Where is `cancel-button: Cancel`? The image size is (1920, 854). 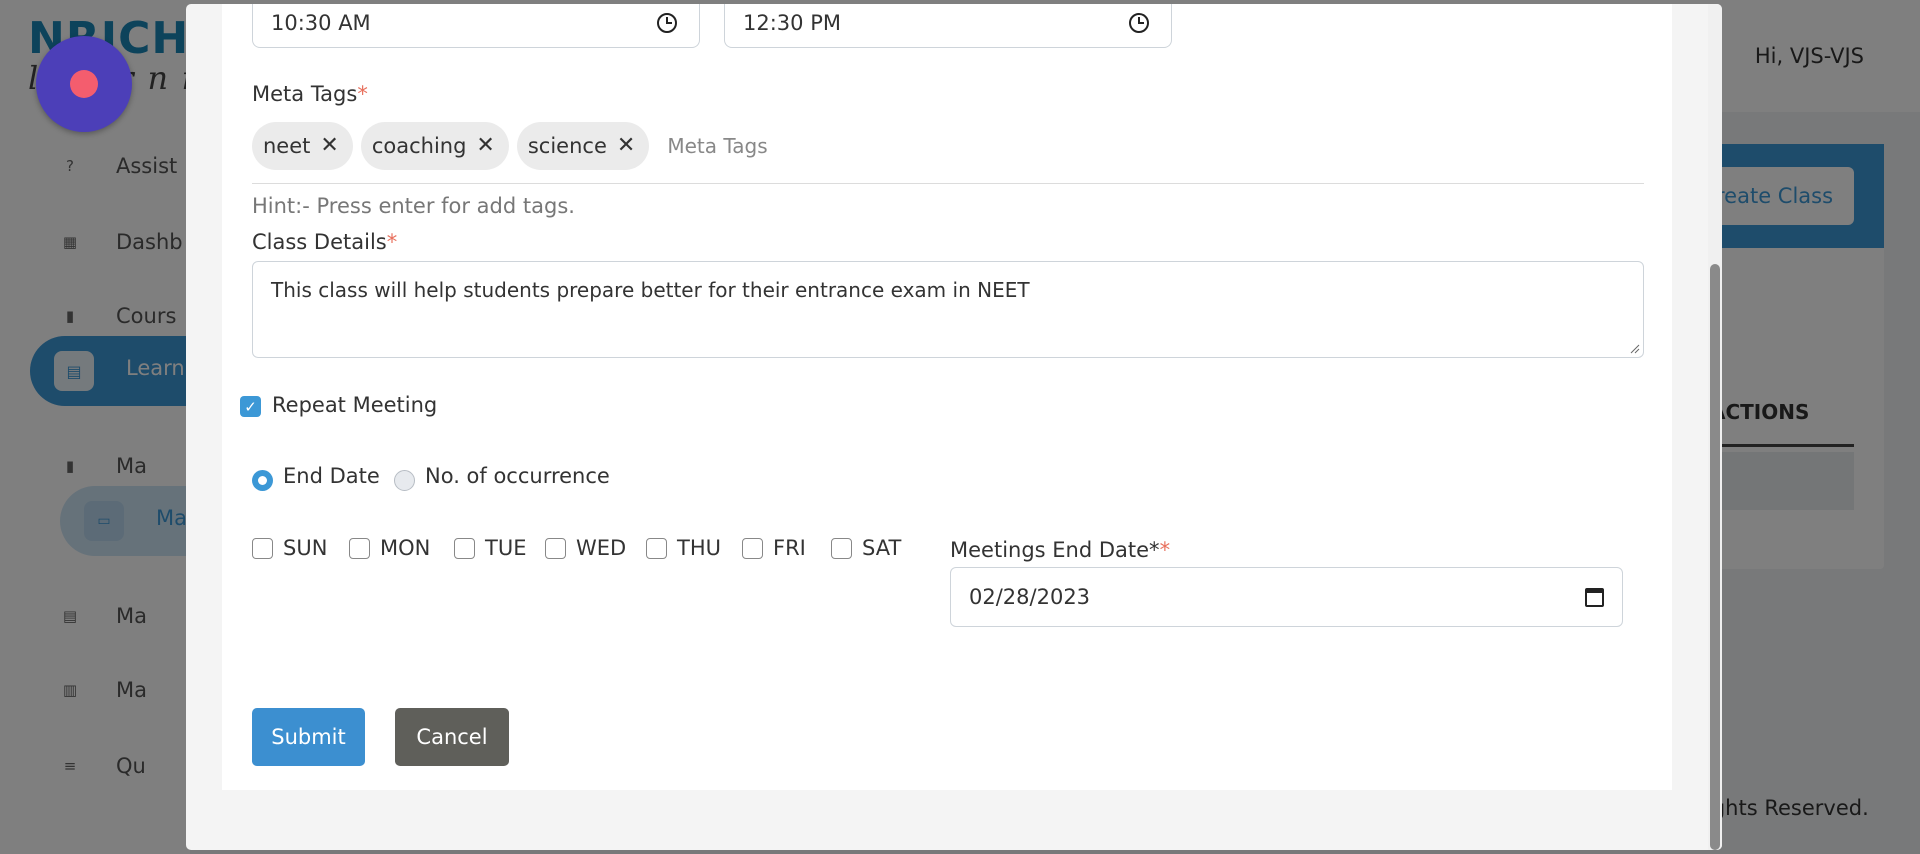 cancel-button: Cancel is located at coordinates (452, 737).